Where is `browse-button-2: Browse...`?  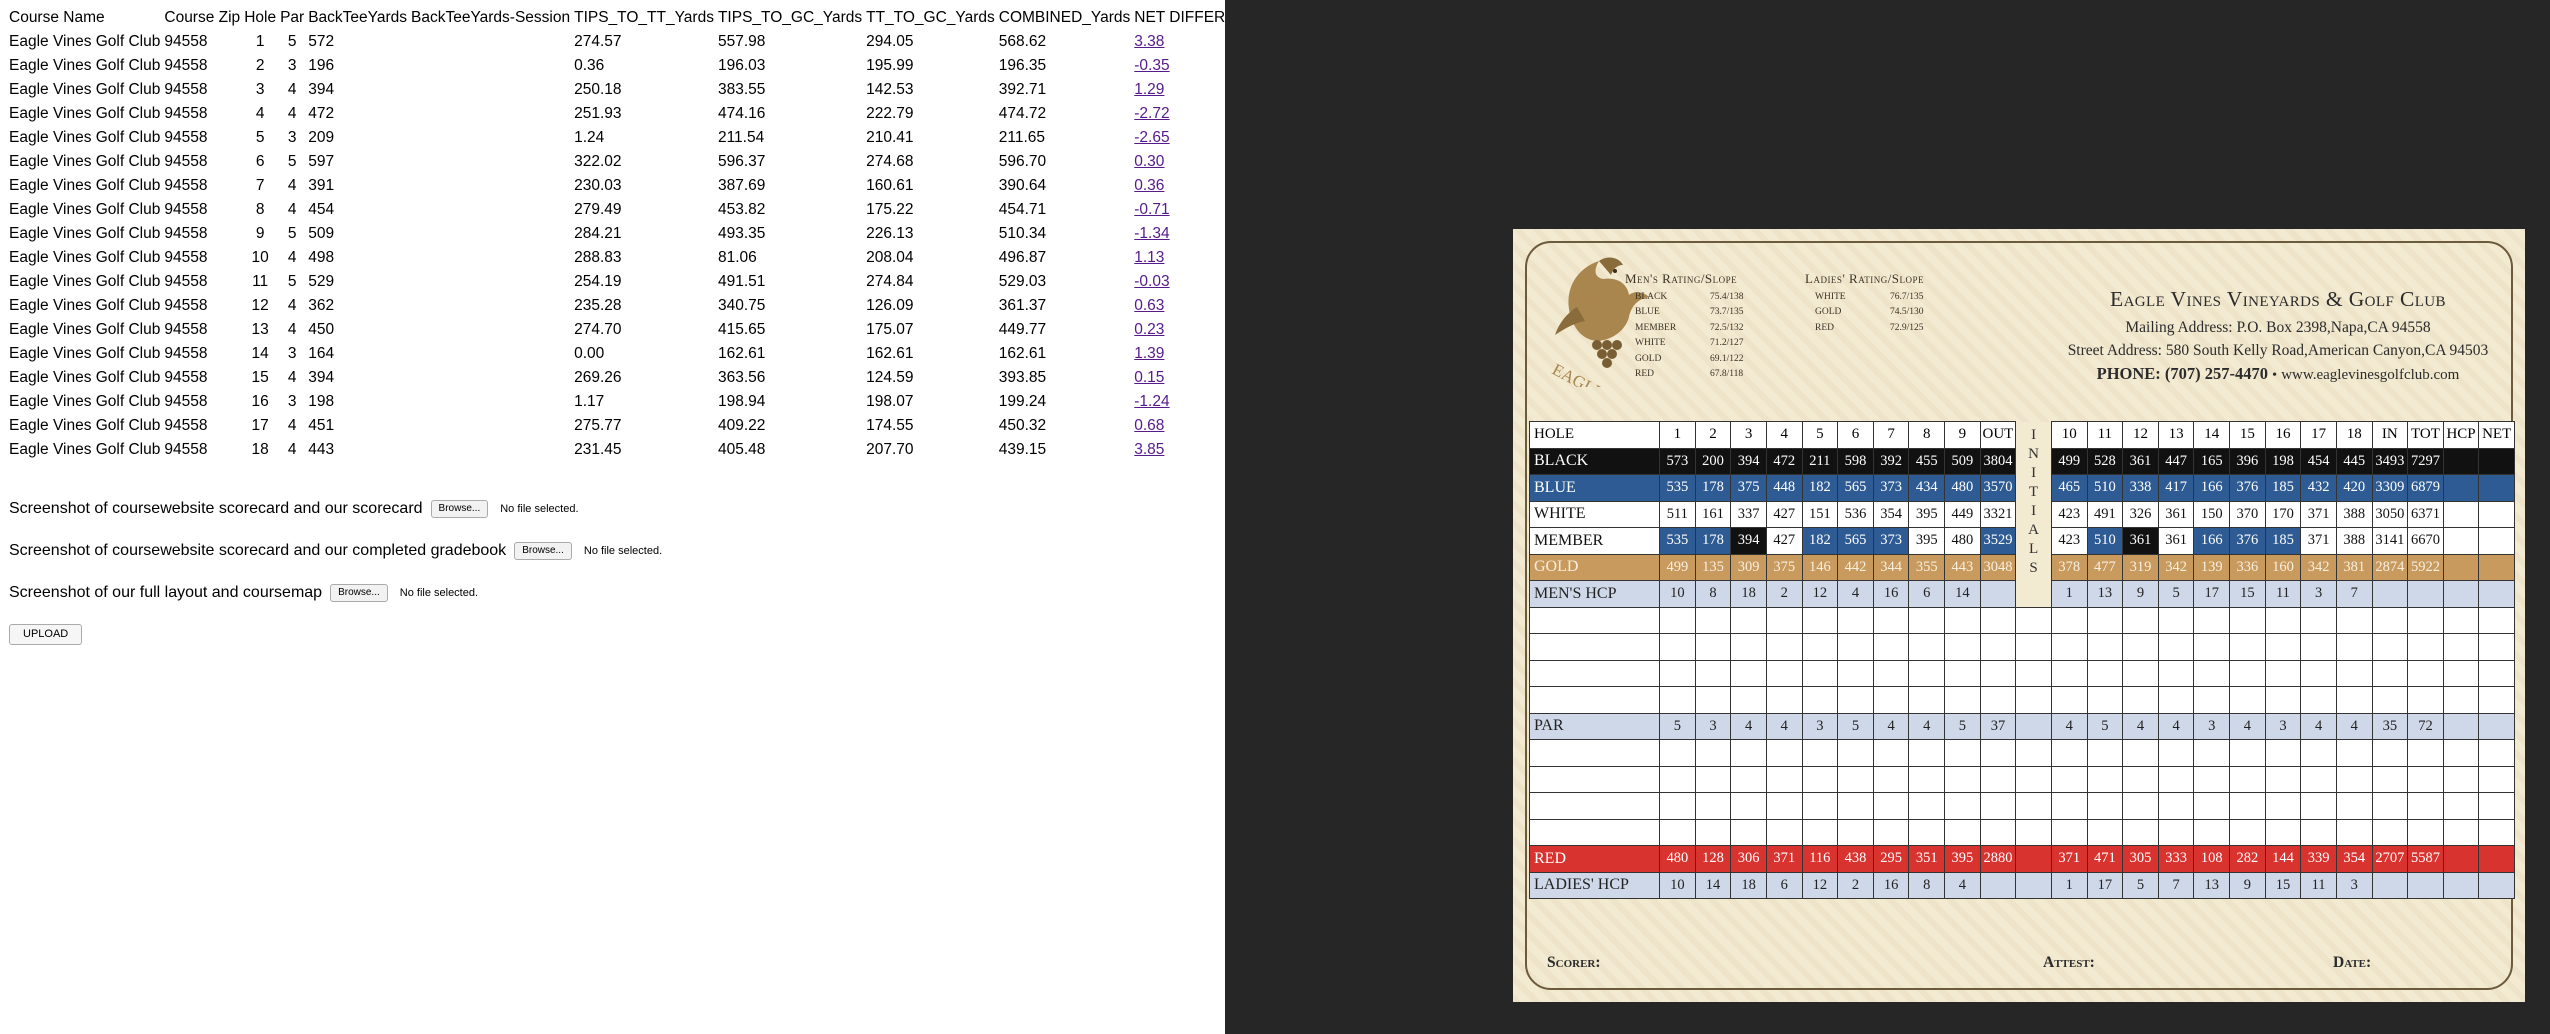 browse-button-2: Browse... is located at coordinates (543, 551).